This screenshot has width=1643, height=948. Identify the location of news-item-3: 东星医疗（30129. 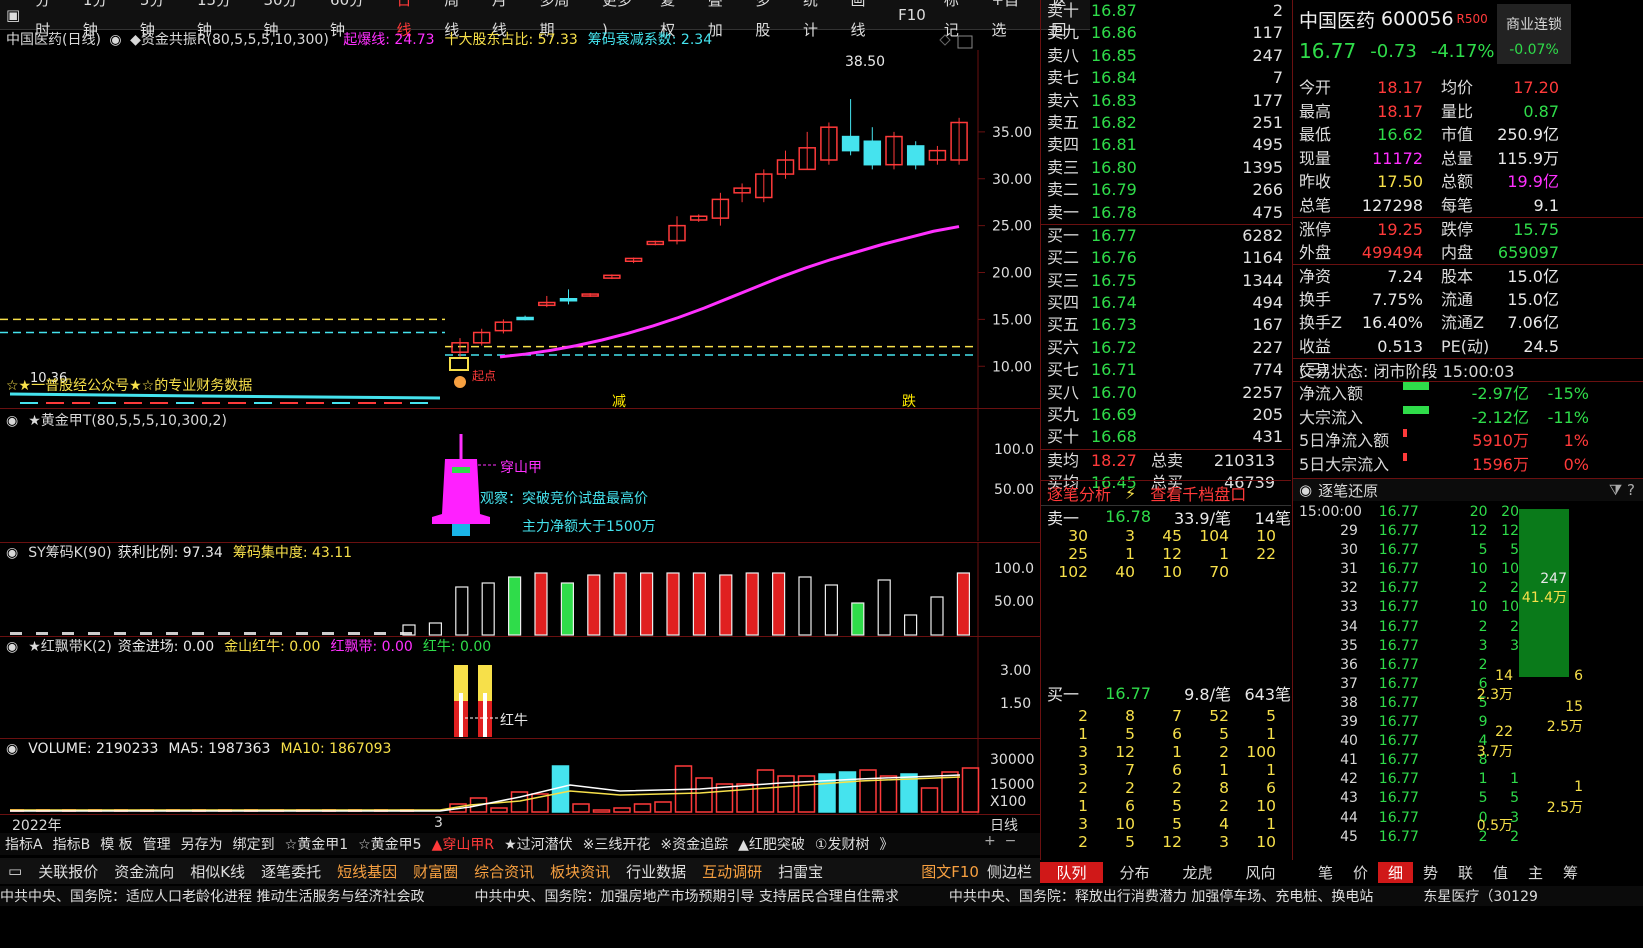
(1480, 896).